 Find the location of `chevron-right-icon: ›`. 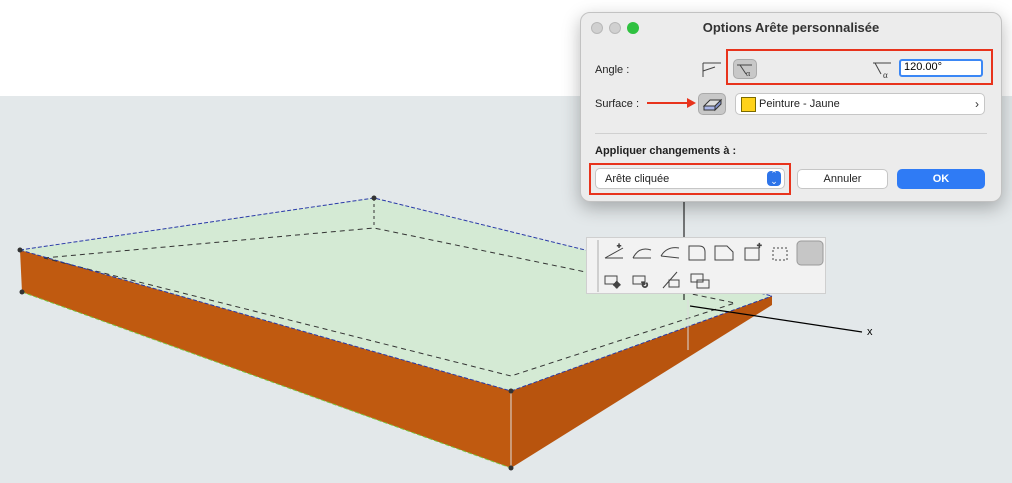

chevron-right-icon: › is located at coordinates (977, 104).